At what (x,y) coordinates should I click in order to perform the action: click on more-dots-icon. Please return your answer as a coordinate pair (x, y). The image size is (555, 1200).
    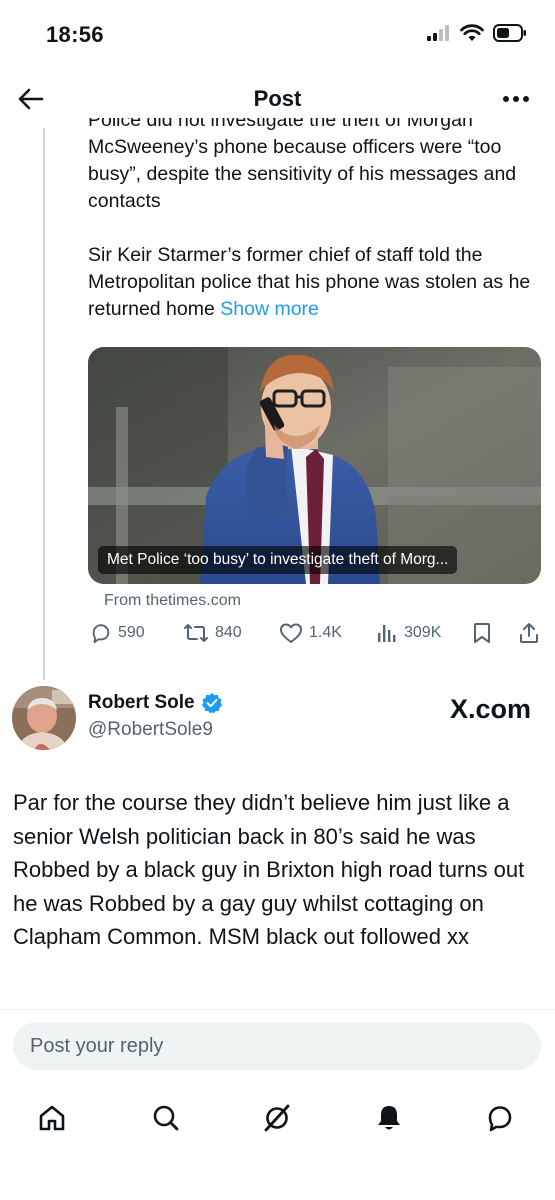
    Looking at the image, I should click on (516, 99).